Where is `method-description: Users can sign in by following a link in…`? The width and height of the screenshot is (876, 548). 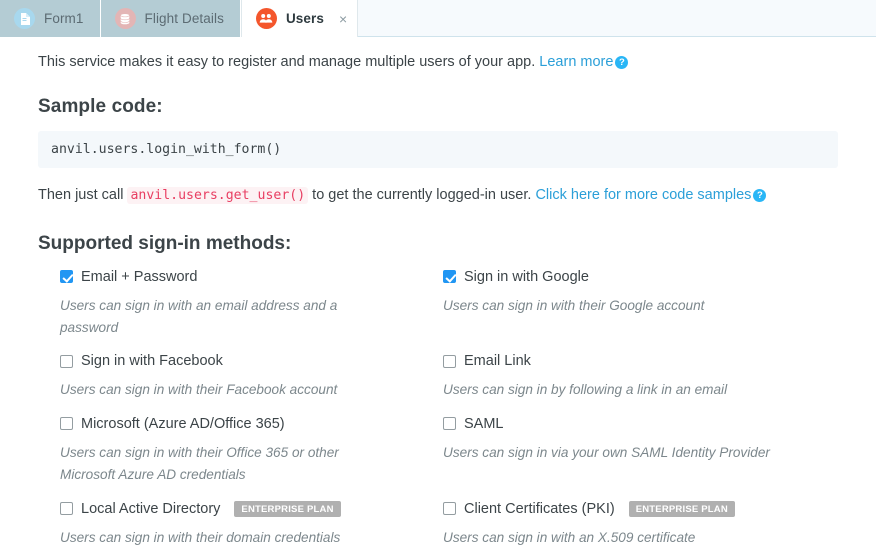
method-description: Users can sign in by following a link in… is located at coordinates (585, 390).